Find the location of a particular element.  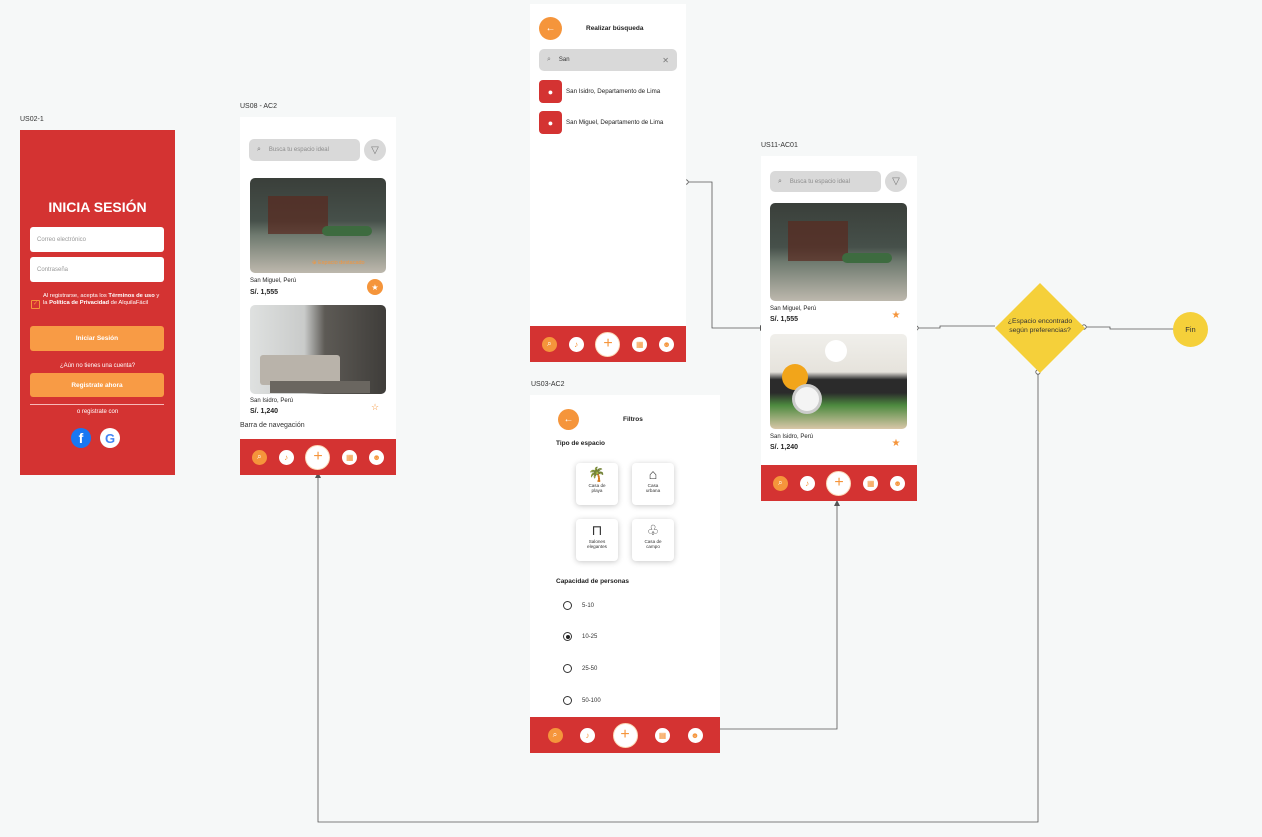

result-location-2: San Isidro, Perú is located at coordinates (792, 437).